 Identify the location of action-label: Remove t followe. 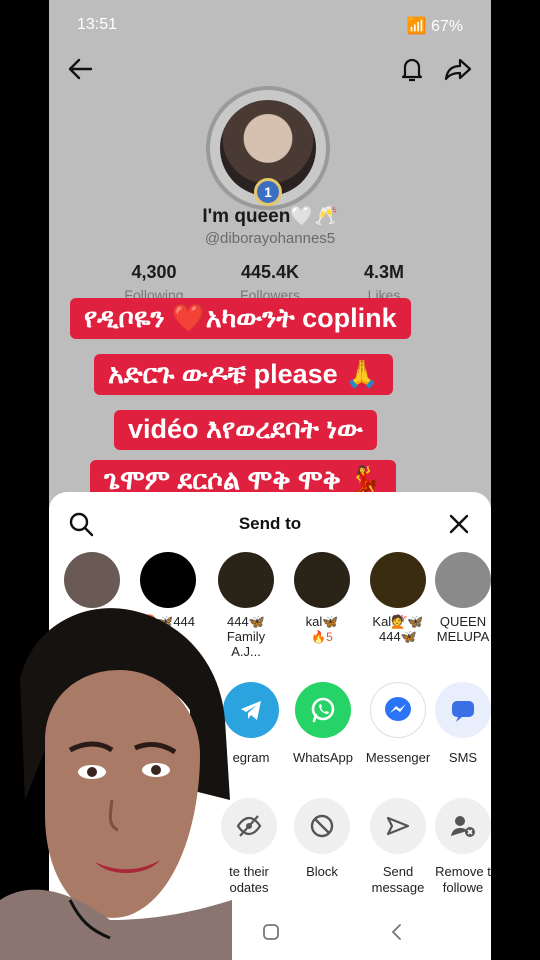
(463, 879).